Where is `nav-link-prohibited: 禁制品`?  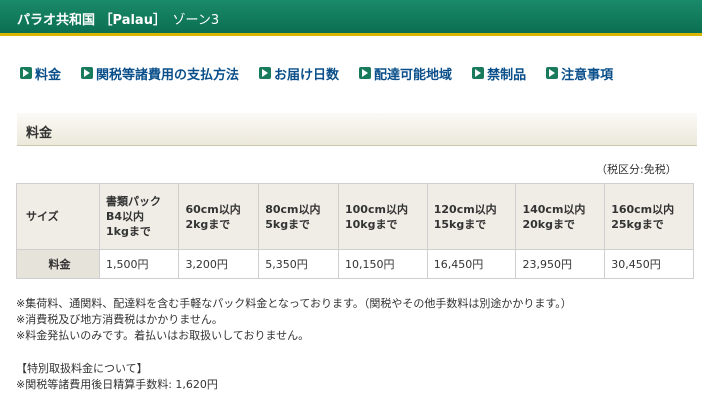 nav-link-prohibited: 禁制品 is located at coordinates (499, 73).